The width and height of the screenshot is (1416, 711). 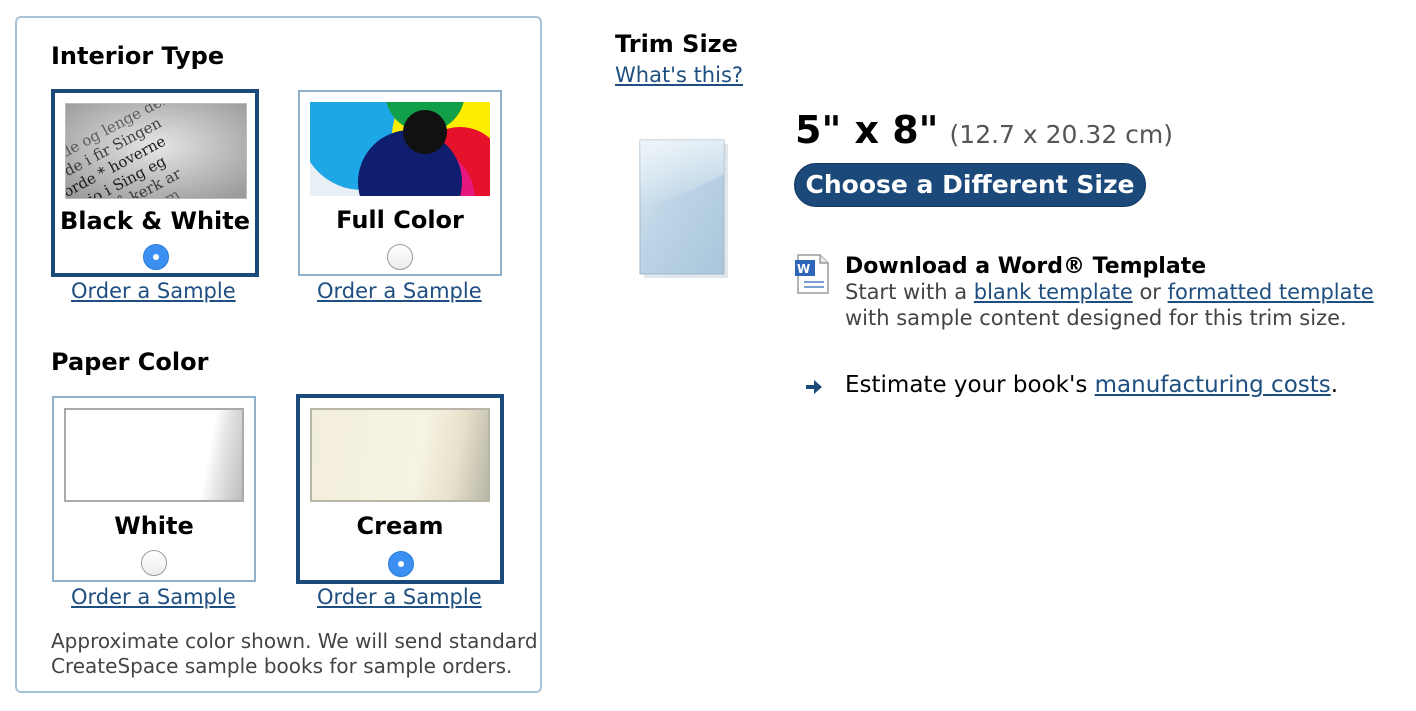 I want to click on order-sample-link-white: Order a Sample, so click(x=153, y=597).